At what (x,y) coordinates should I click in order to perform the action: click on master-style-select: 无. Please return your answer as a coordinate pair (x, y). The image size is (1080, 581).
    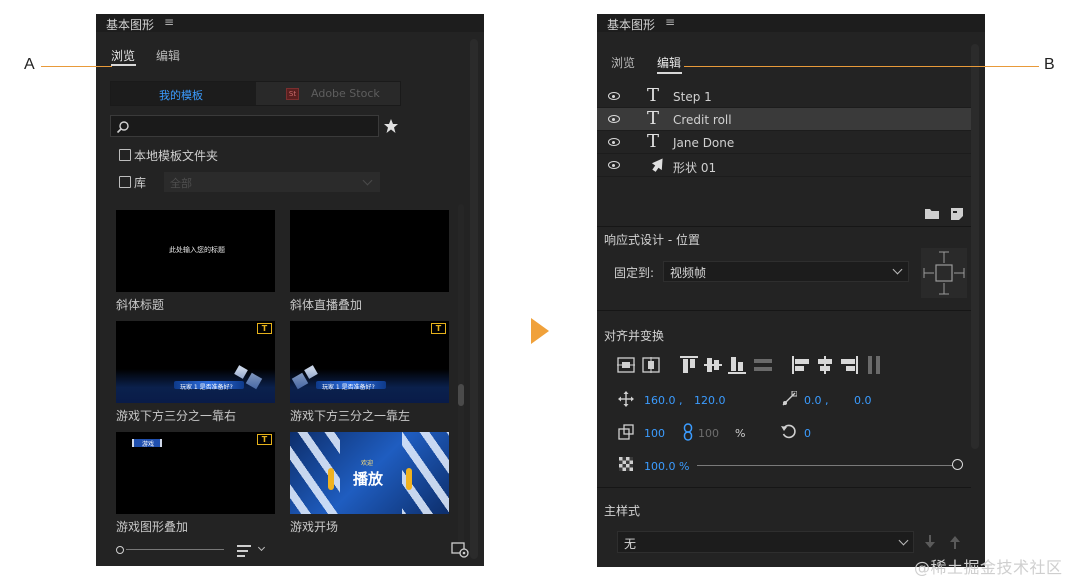
    Looking at the image, I should click on (765, 542).